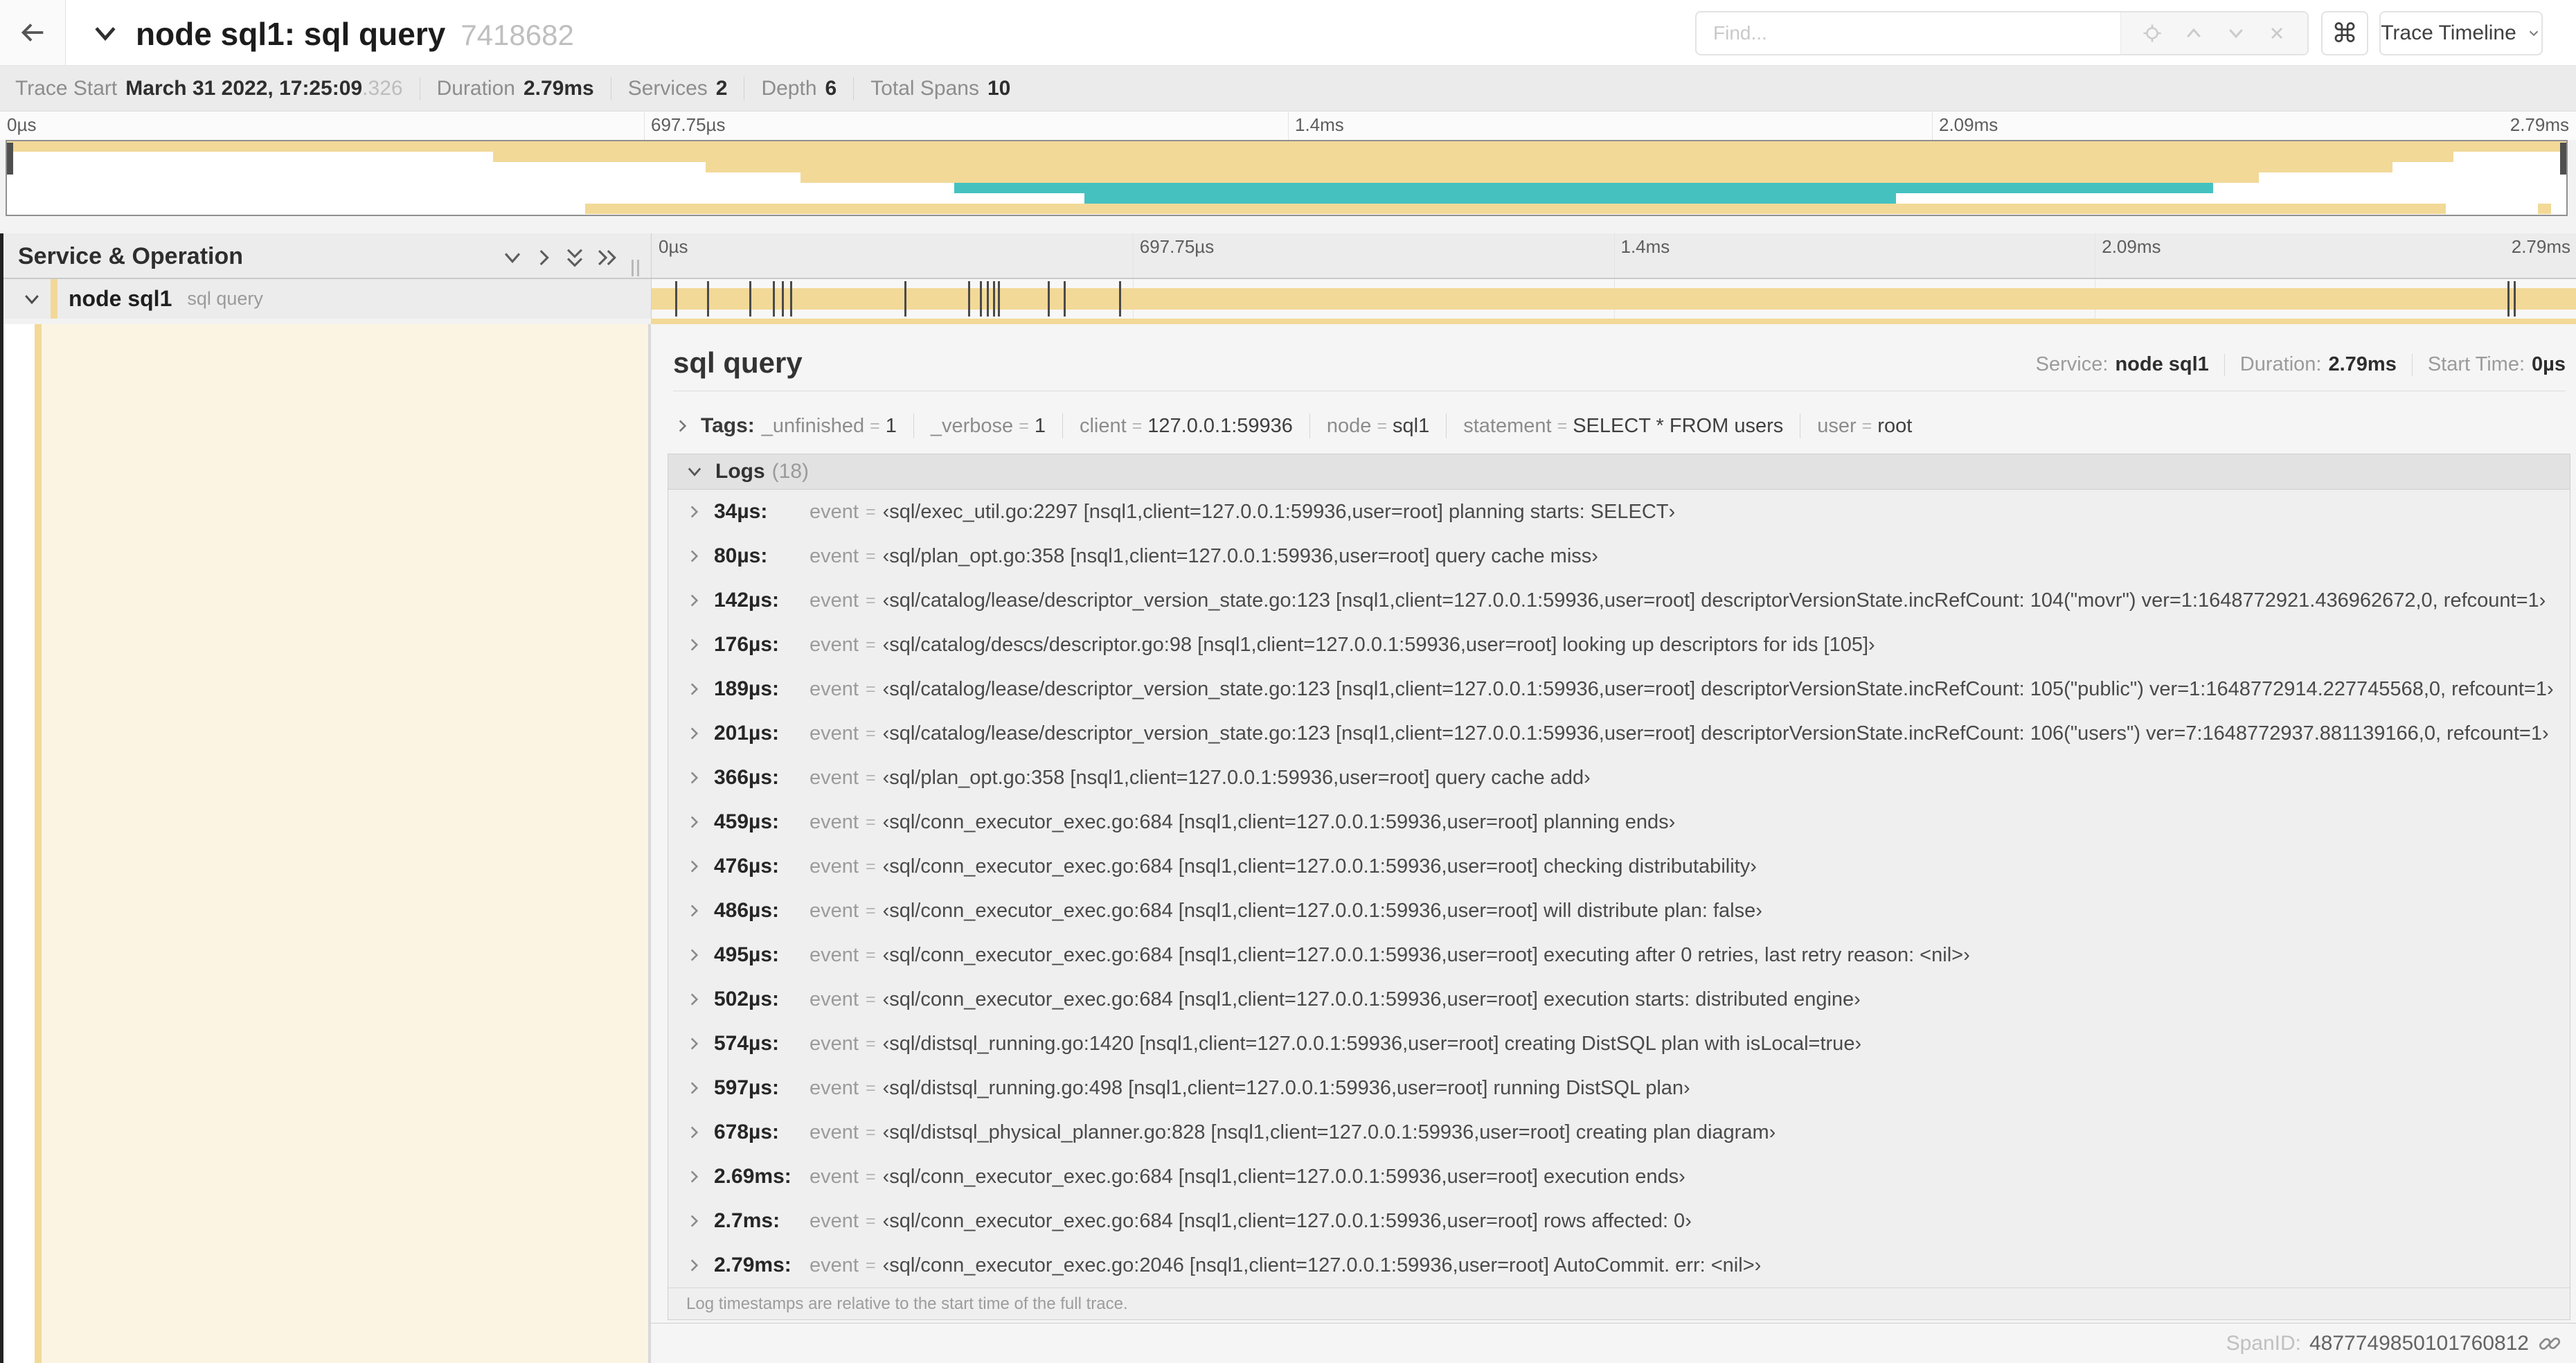 The width and height of the screenshot is (2576, 1363). What do you see at coordinates (741, 512) in the screenshot?
I see `log-timestamp: 34µs:` at bounding box center [741, 512].